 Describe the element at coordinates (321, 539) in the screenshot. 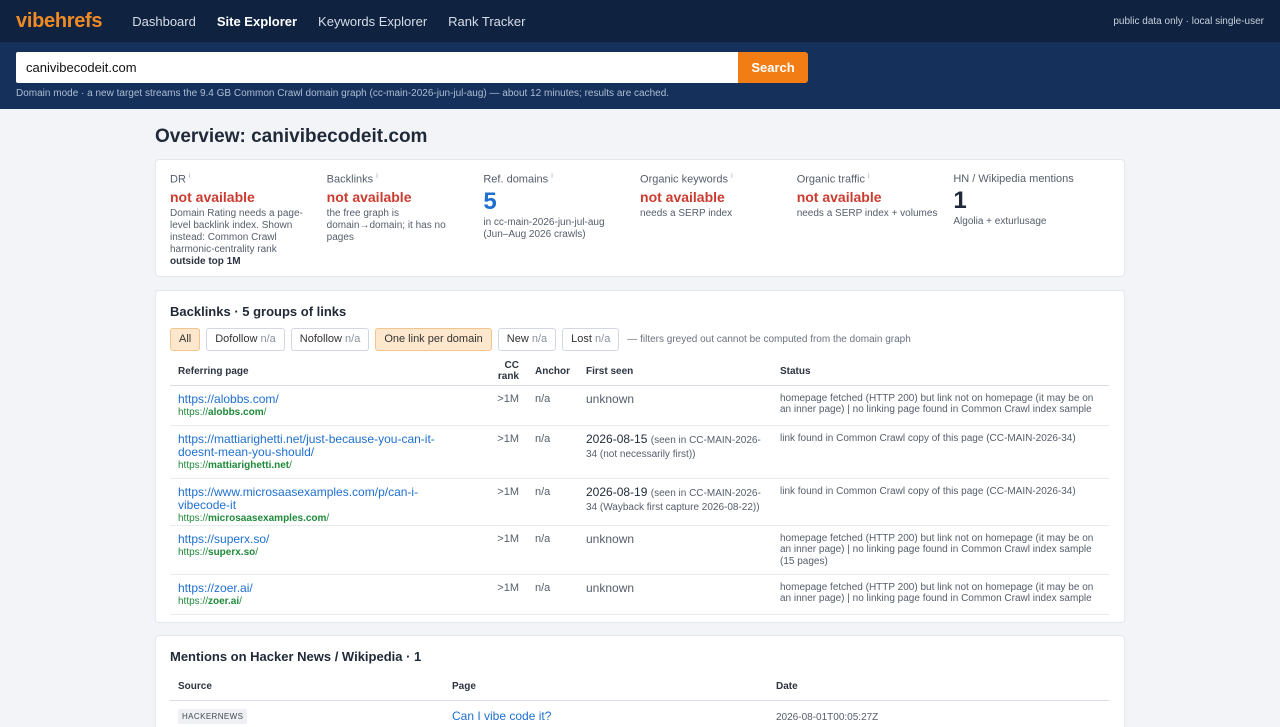

I see `referring-page-link: https://superx.so/` at that location.